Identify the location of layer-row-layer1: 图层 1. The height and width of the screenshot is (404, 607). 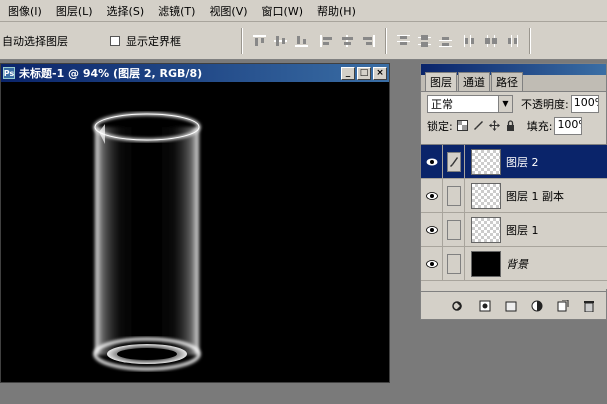
(514, 229).